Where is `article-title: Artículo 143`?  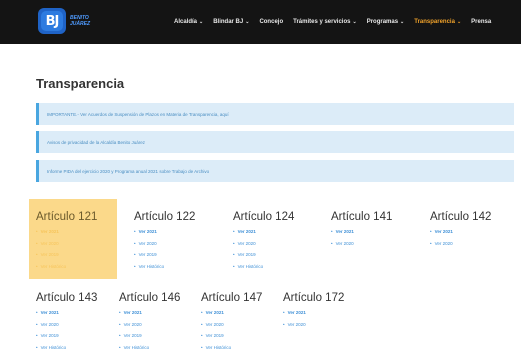 article-title: Artículo 143 is located at coordinates (67, 298).